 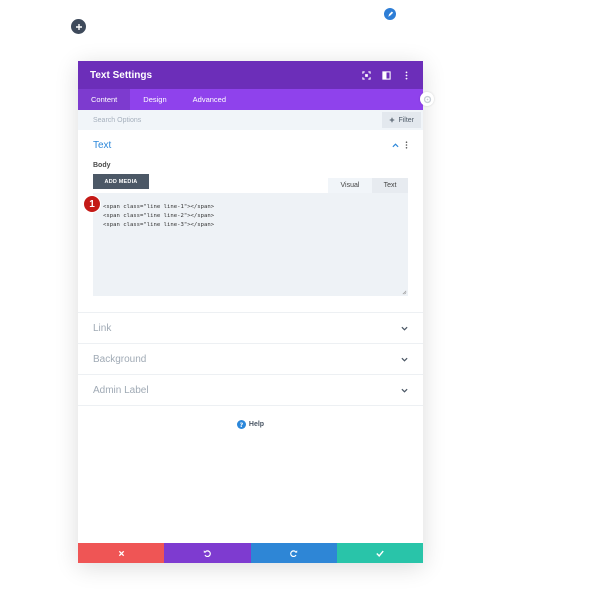 What do you see at coordinates (250, 75) in the screenshot?
I see `modal-header: Text Settings` at bounding box center [250, 75].